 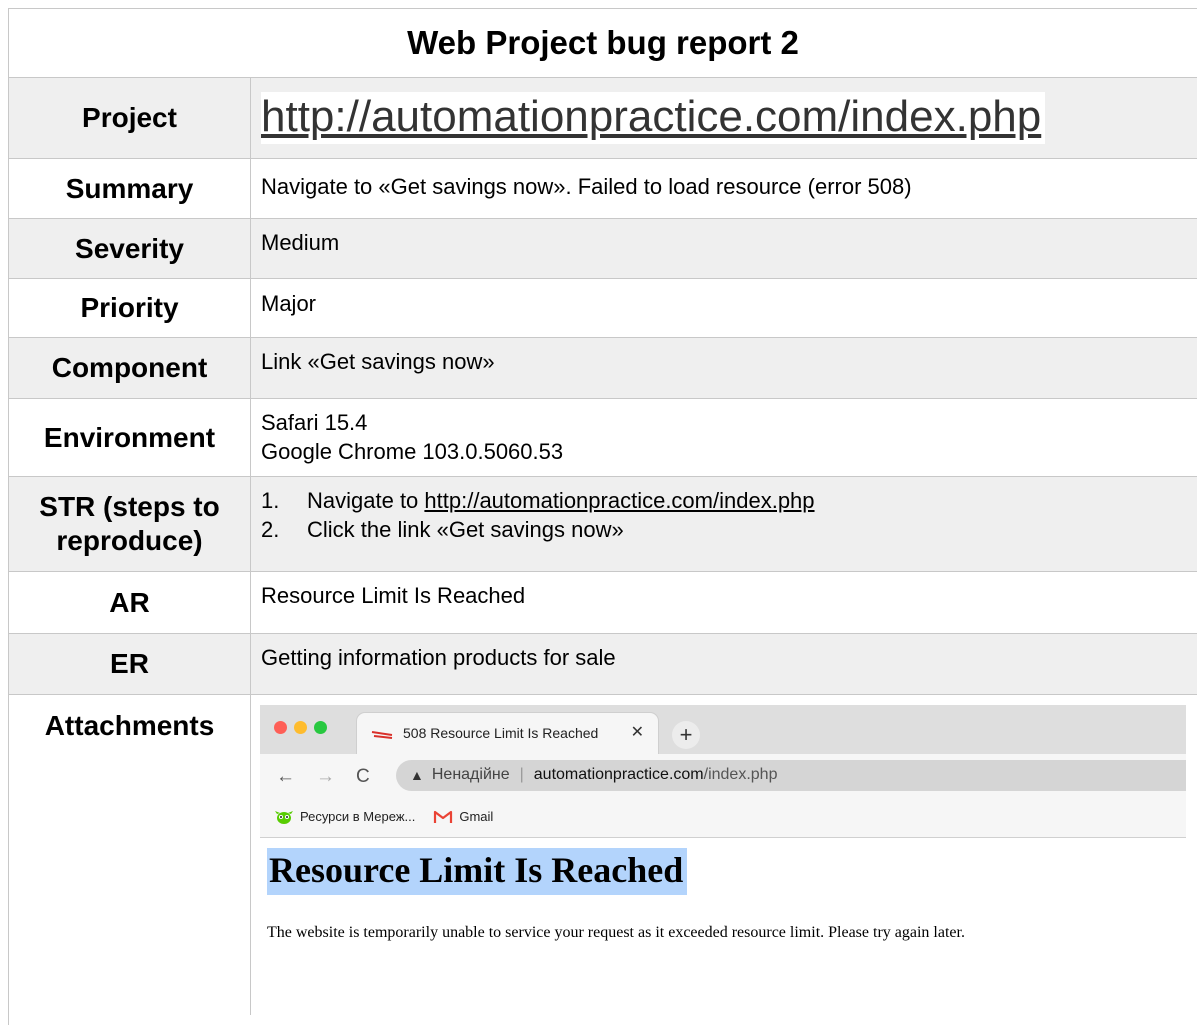 I want to click on security-status: Ненадійне, so click(x=471, y=775).